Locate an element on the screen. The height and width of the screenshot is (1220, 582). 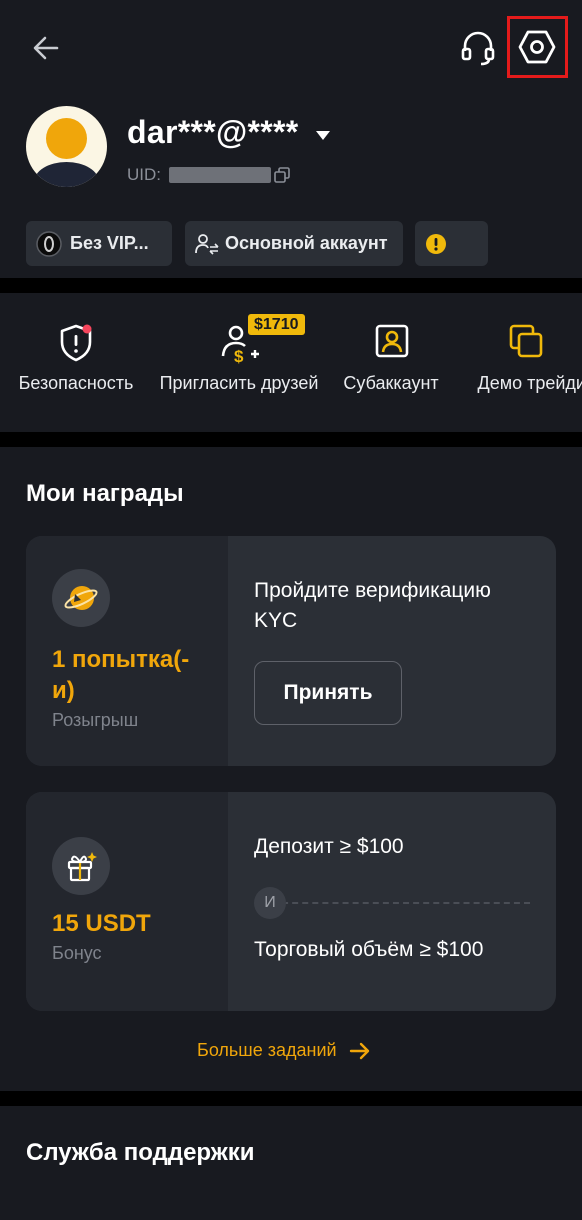
customer-support-button is located at coordinates (478, 48).